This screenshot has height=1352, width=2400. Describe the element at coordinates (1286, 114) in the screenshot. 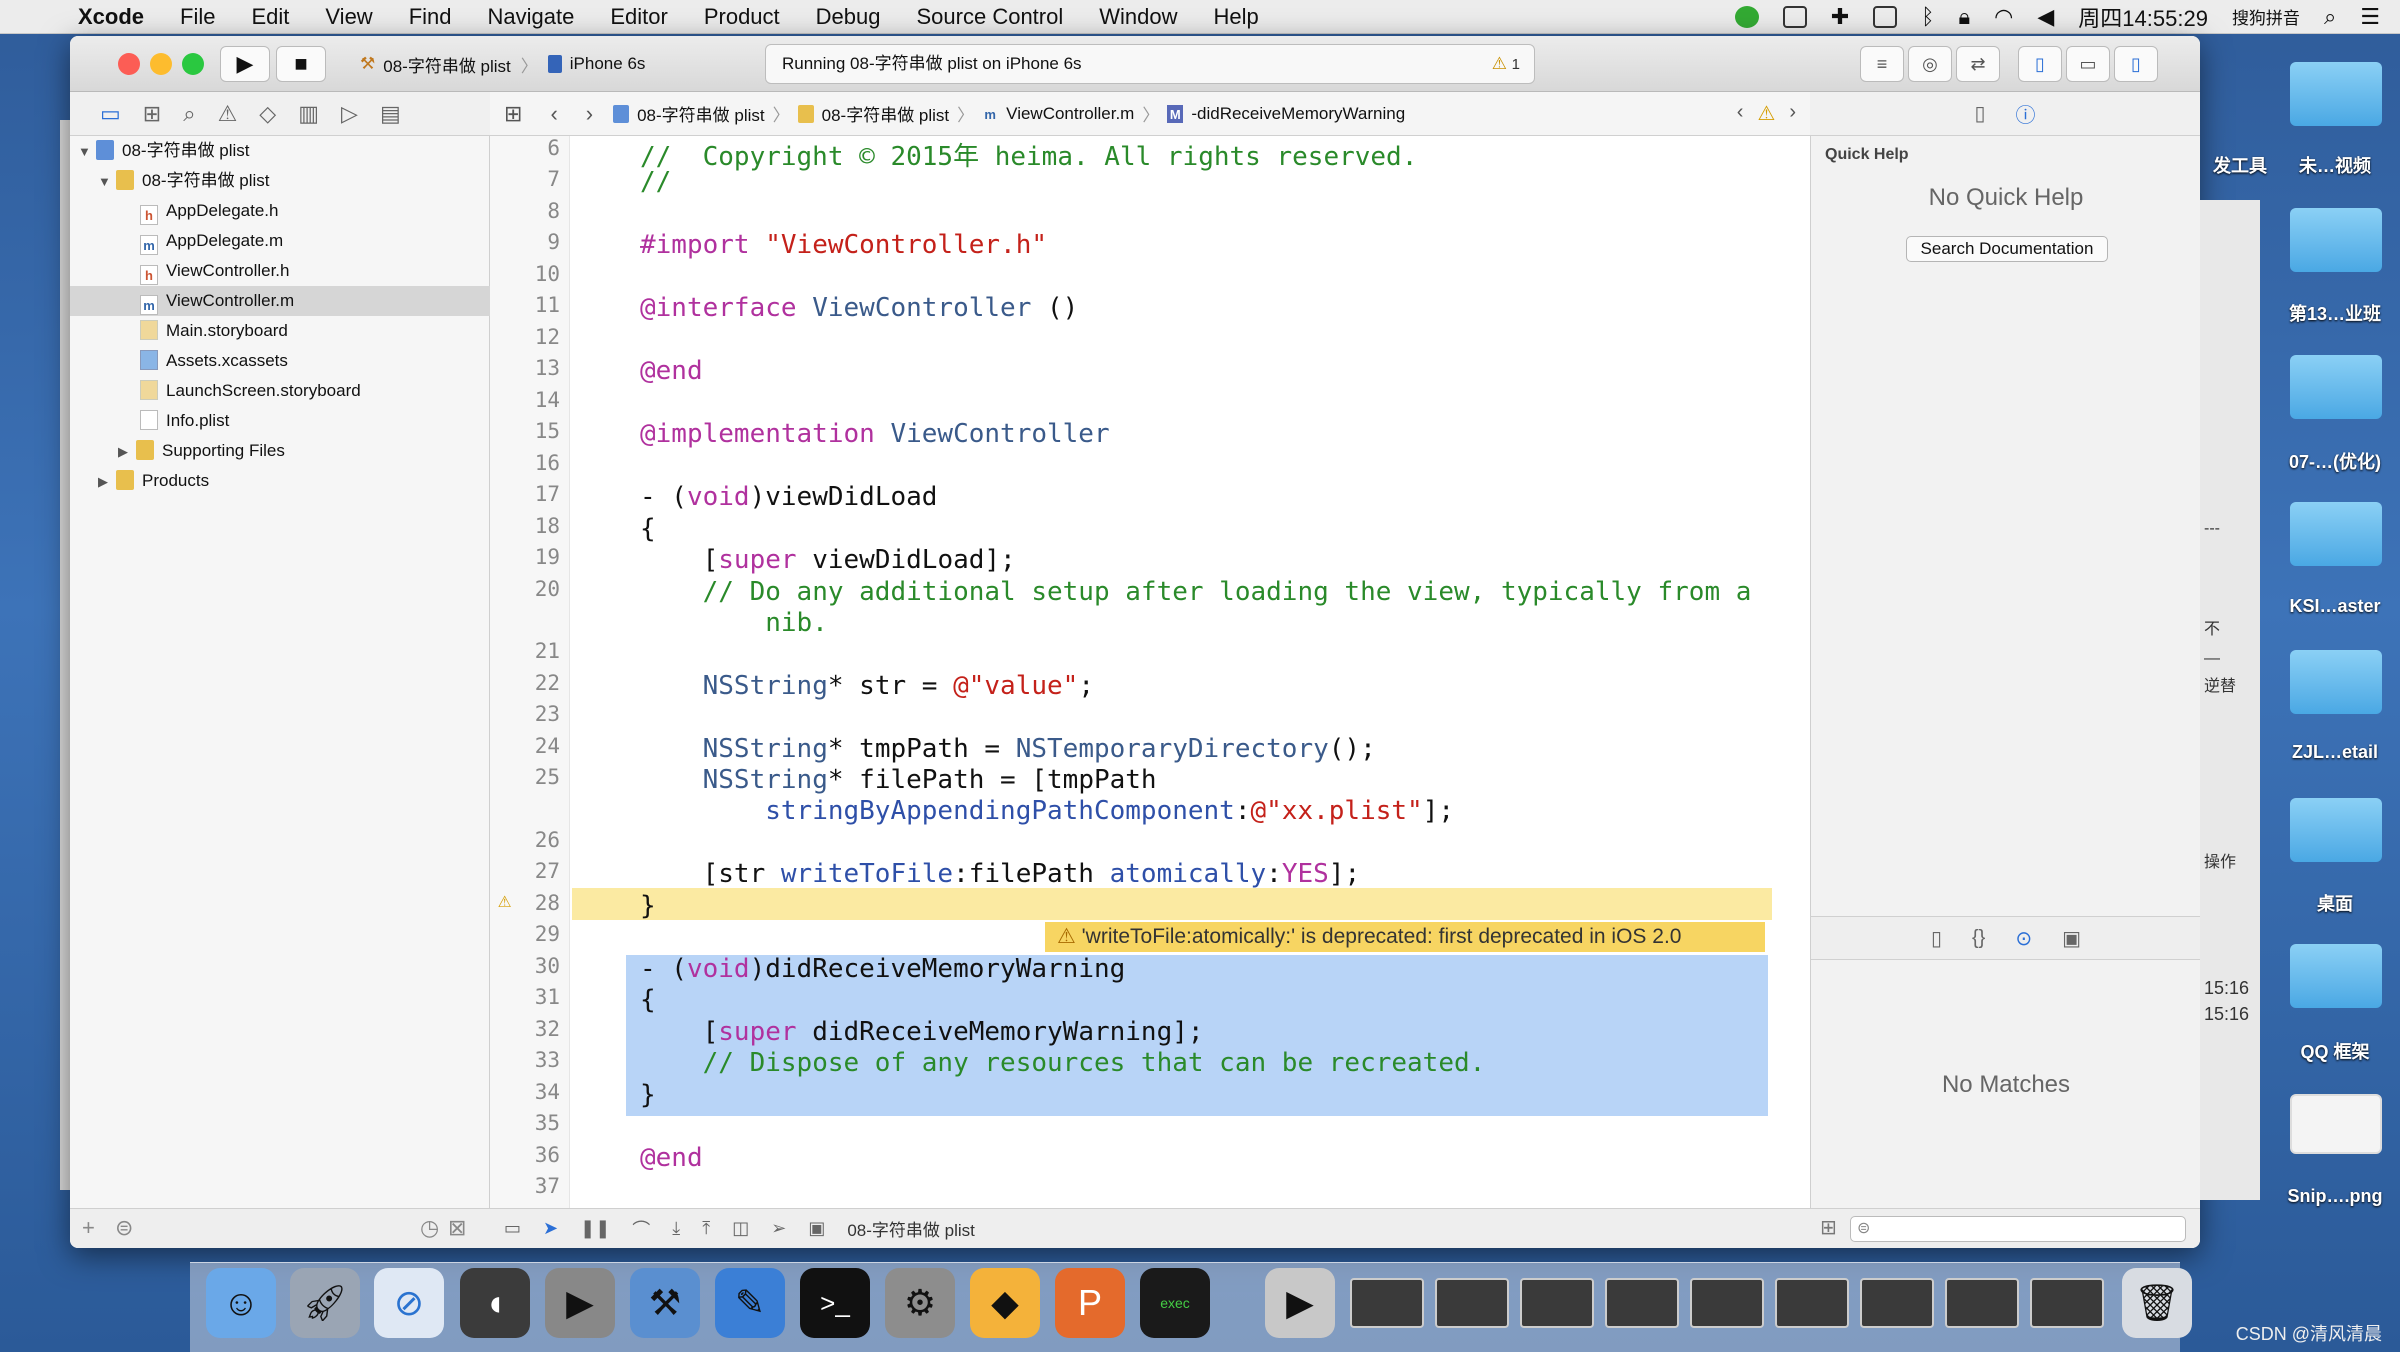

I see `breadcrumb-method: M -didReceiveMemoryWarning` at that location.